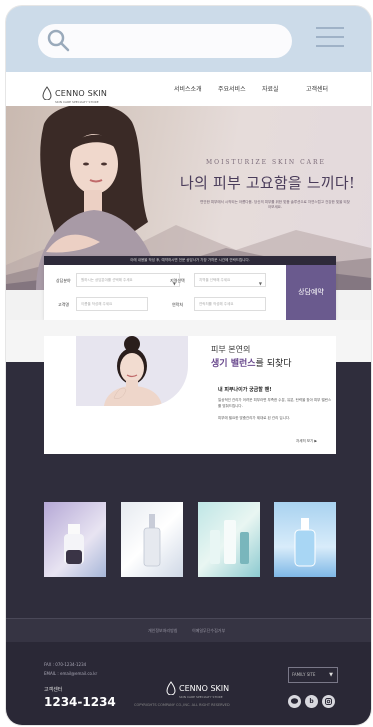 The height and width of the screenshot is (727, 373). What do you see at coordinates (215, 280) in the screenshot?
I see `region-select-placeholder: 지역을 선택해 주세요` at bounding box center [215, 280].